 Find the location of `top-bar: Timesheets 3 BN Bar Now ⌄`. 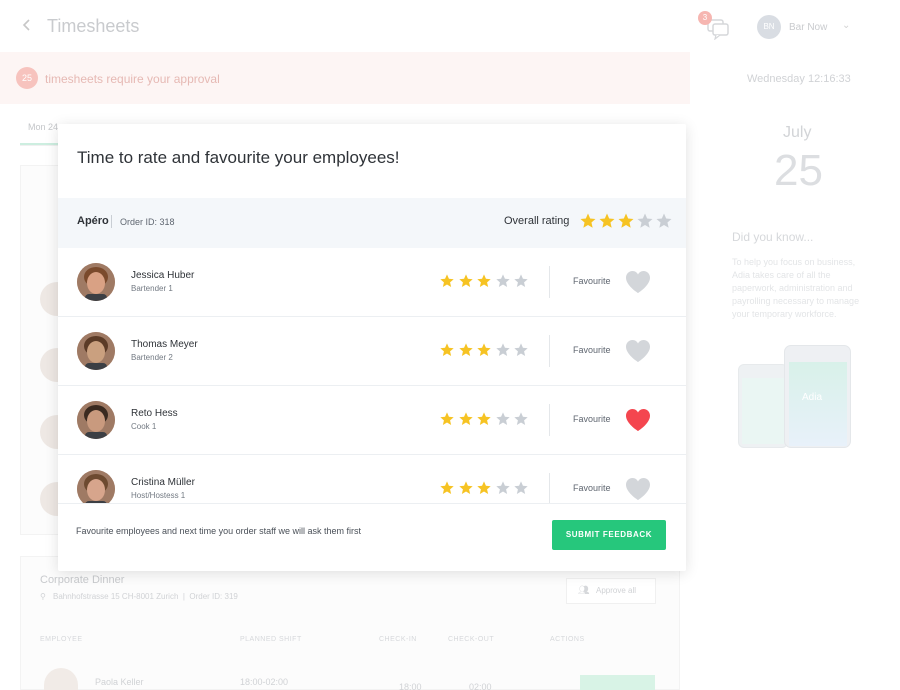

top-bar: Timesheets 3 BN Bar Now ⌄ is located at coordinates (450, 26).